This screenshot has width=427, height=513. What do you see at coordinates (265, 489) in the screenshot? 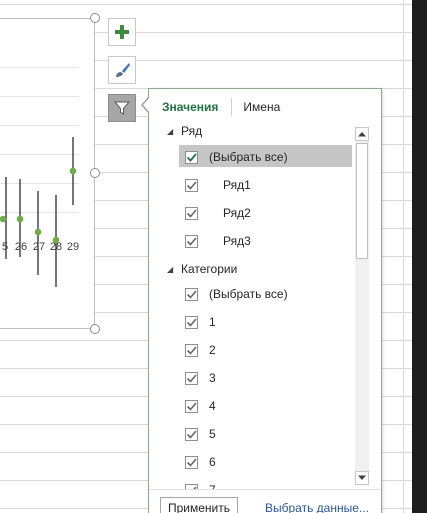
I see `footer-divider` at bounding box center [265, 489].